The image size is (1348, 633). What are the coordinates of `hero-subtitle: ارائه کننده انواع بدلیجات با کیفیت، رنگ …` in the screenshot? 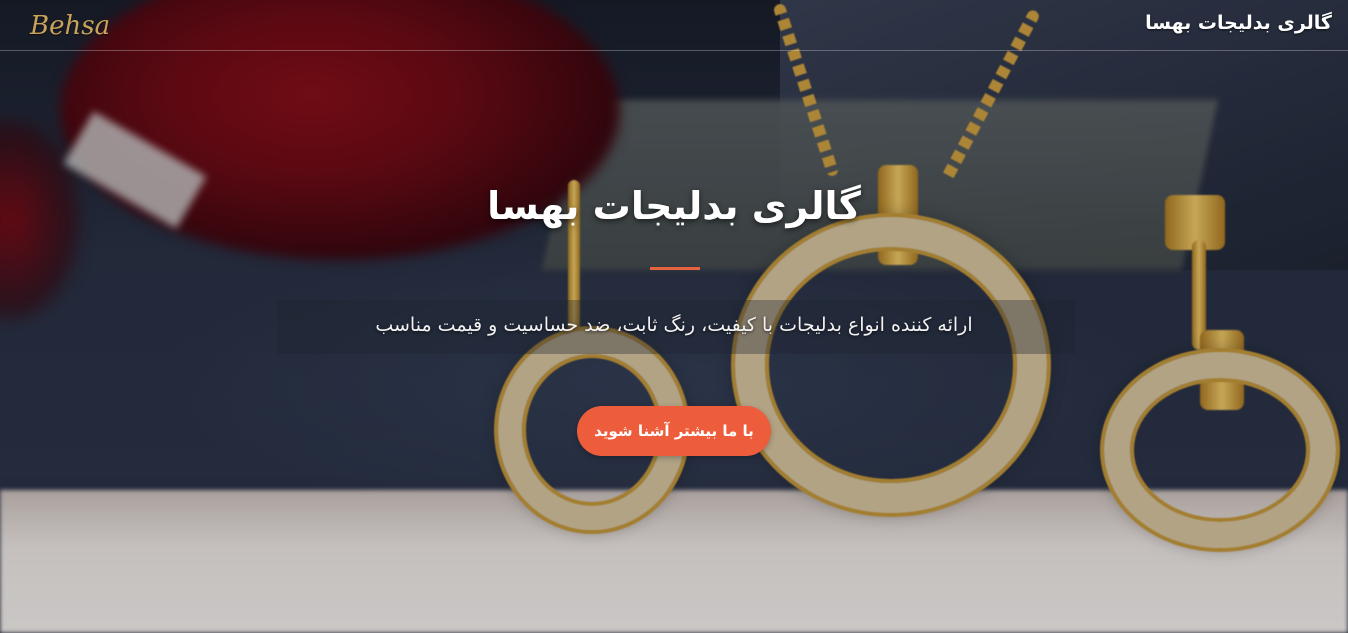 It's located at (674, 325).